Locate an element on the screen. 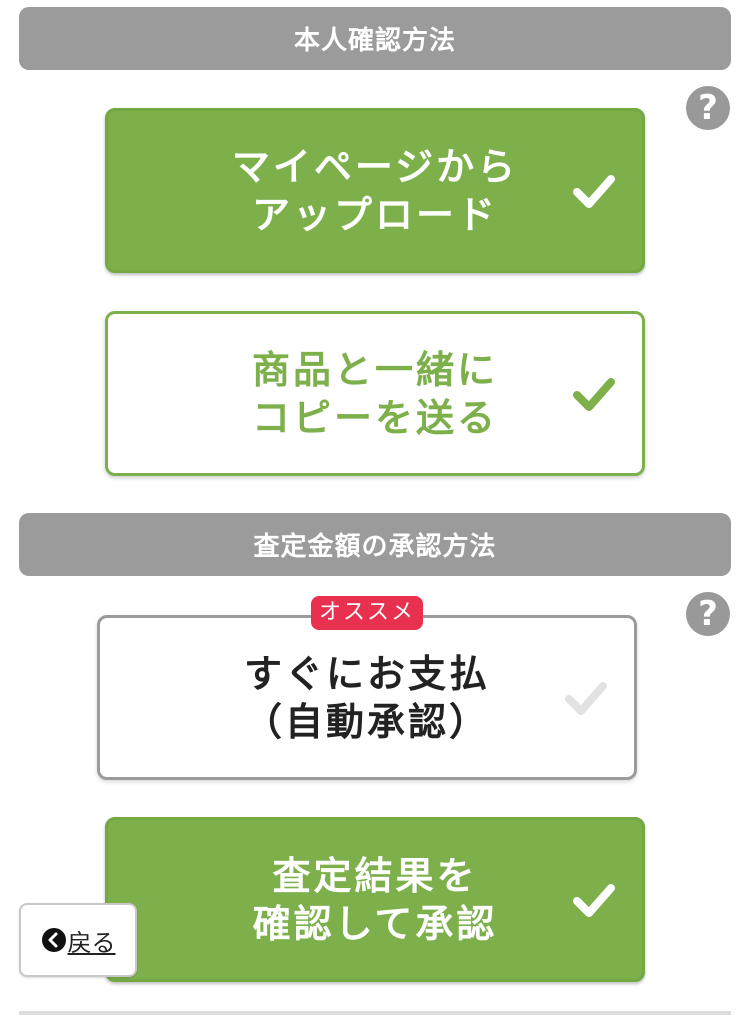  approval-method-title: 査定金額の承認方法 is located at coordinates (375, 547).